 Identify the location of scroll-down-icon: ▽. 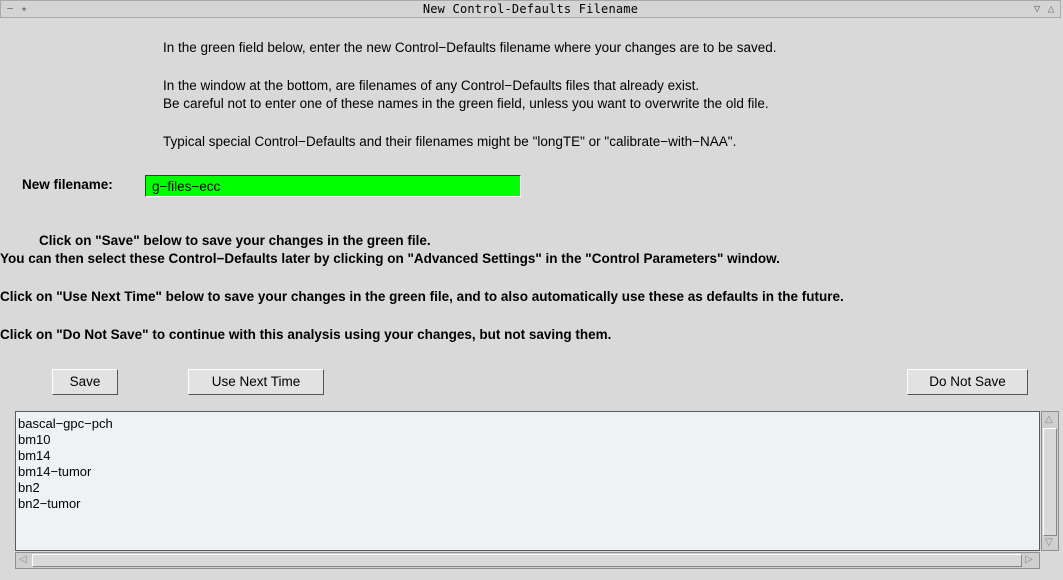
(1049, 543).